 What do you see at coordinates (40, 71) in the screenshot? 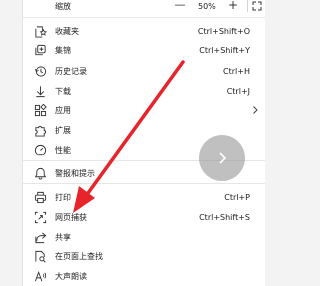
I see `history-icon` at bounding box center [40, 71].